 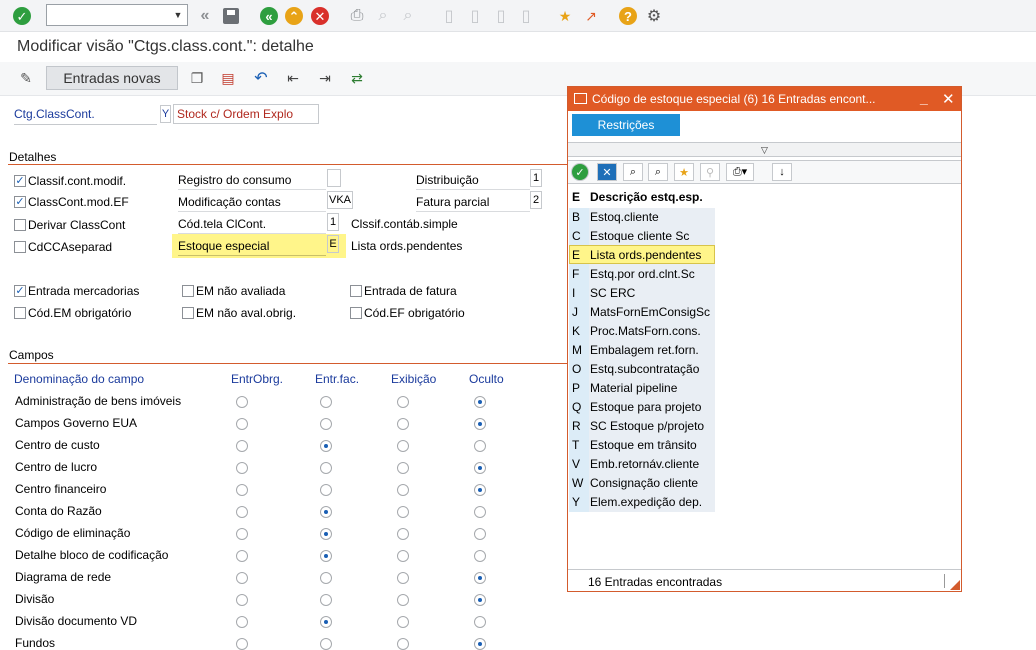 What do you see at coordinates (579, 255) in the screenshot?
I see `list-item-key: E` at bounding box center [579, 255].